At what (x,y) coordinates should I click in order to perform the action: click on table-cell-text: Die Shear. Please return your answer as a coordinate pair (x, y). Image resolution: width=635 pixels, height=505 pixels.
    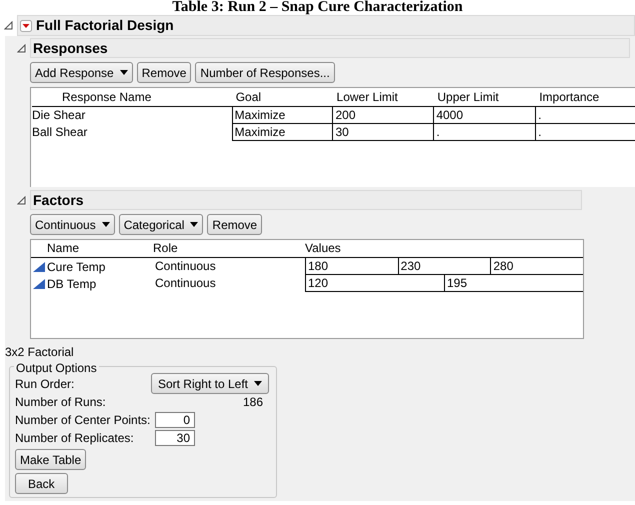
    Looking at the image, I should click on (59, 115).